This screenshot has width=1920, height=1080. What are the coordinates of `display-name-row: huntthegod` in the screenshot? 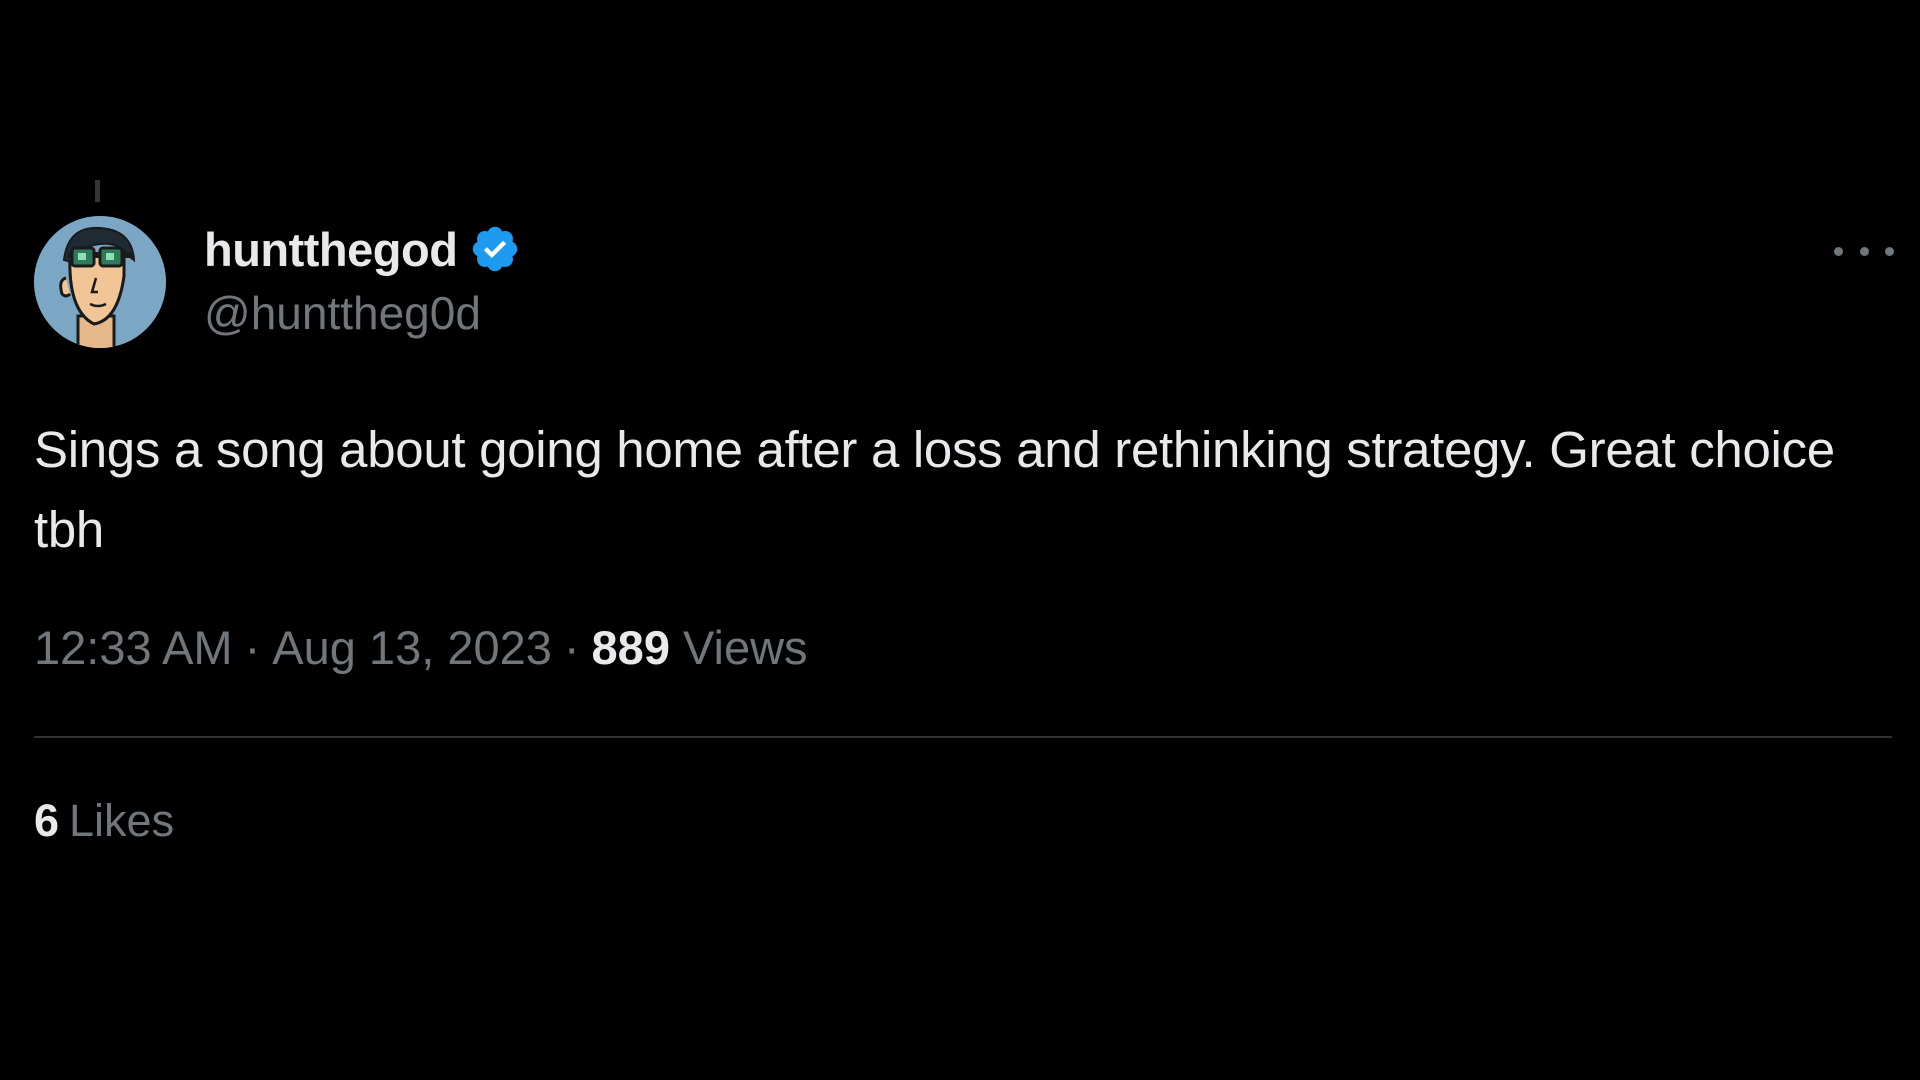 It's located at (362, 249).